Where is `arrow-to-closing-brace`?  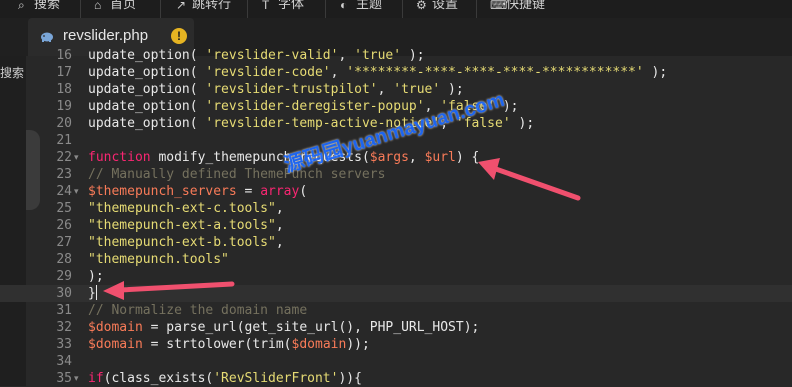 arrow-to-closing-brace is located at coordinates (169, 290).